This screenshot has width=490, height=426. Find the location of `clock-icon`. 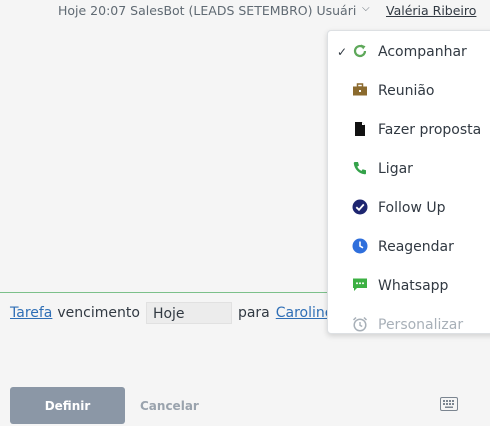

clock-icon is located at coordinates (360, 246).